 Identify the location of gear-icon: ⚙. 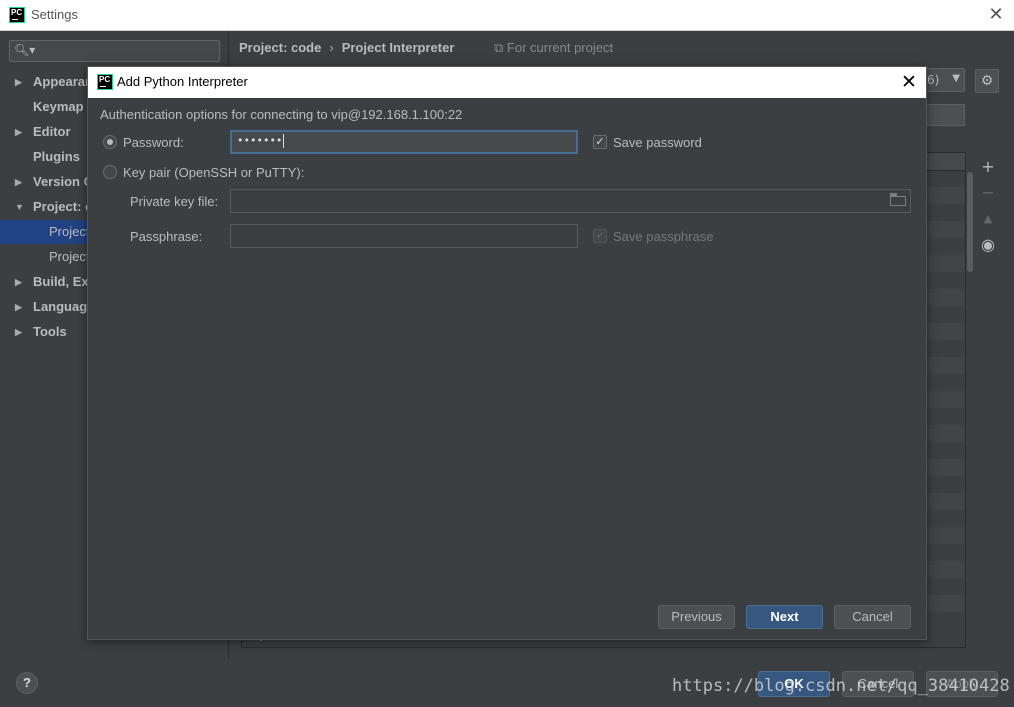
(987, 81).